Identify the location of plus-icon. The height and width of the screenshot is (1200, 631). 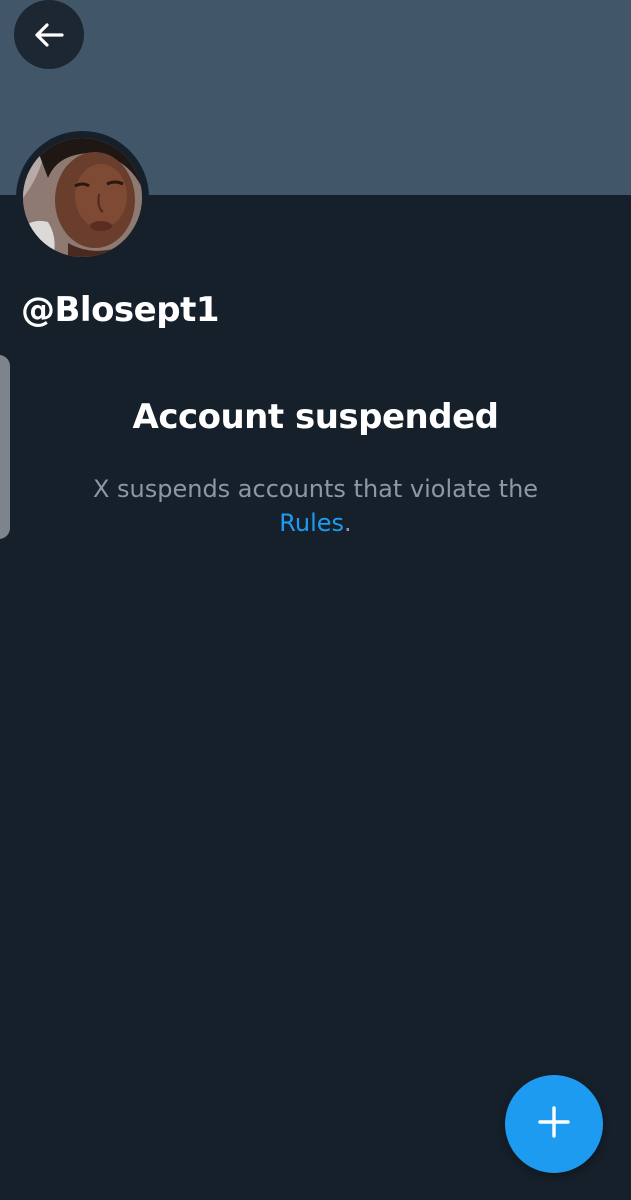
(554, 1124).